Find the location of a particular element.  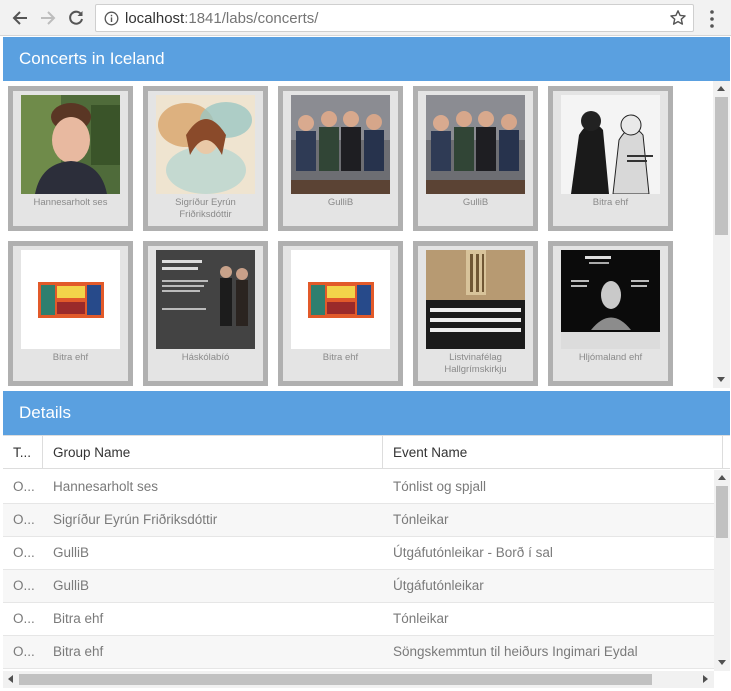

table-horizontal-scrollbar is located at coordinates (358, 679).